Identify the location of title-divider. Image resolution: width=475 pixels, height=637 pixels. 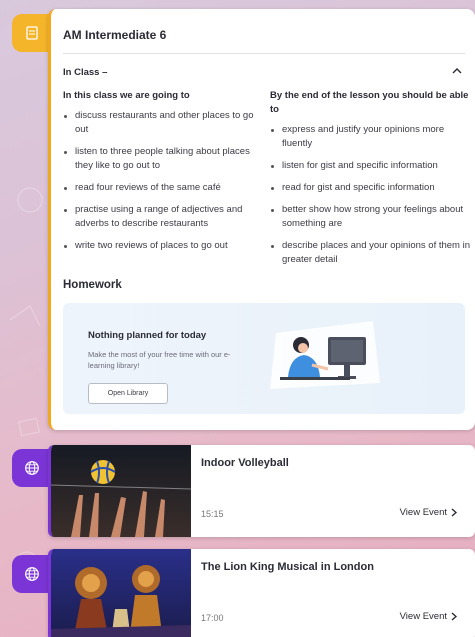
(264, 53).